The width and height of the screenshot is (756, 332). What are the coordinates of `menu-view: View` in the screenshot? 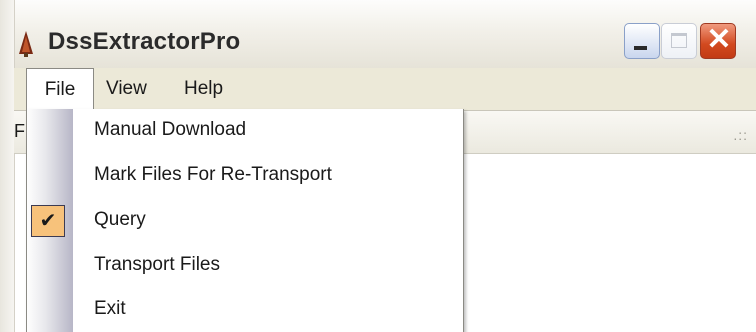 It's located at (126, 89).